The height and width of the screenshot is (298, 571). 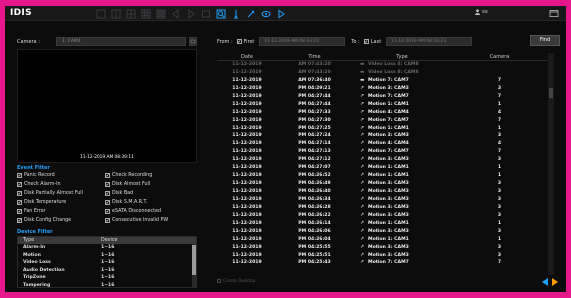 What do you see at coordinates (151, 202) in the screenshot?
I see `event-filter-item: ✔ Disk S.M.A.R.T.` at bounding box center [151, 202].